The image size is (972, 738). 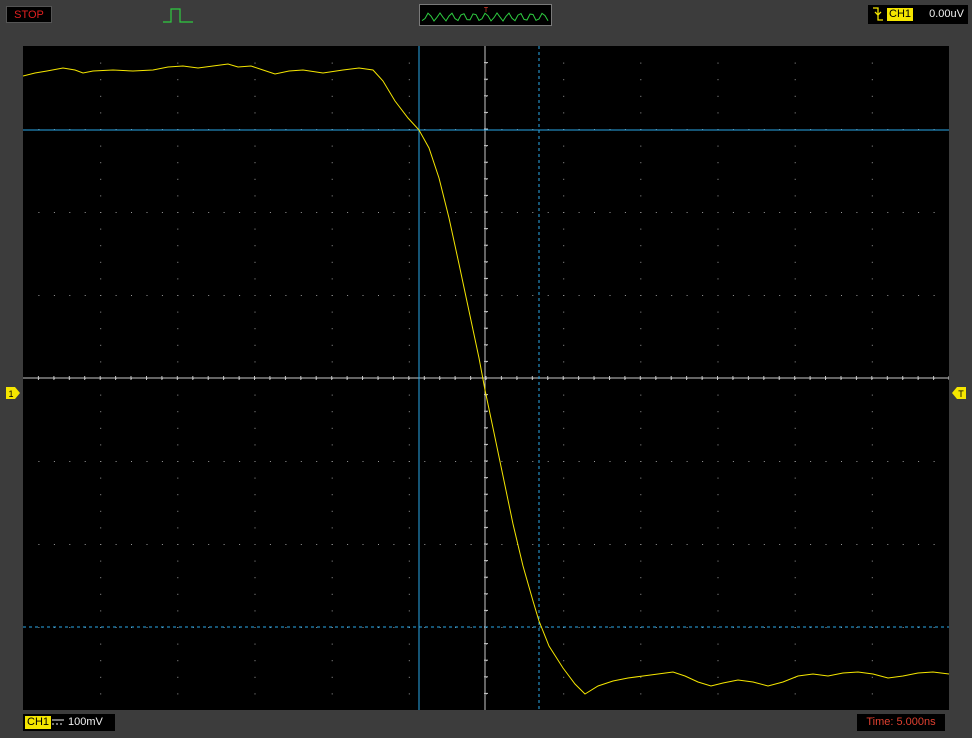 I want to click on trigger-info: CH1 0.00uV, so click(x=918, y=14).